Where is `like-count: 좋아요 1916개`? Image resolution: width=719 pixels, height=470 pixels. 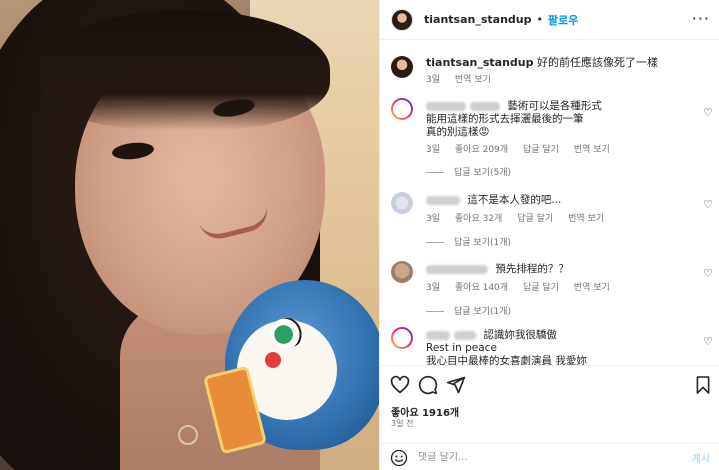 like-count: 좋아요 1916개 is located at coordinates (425, 411).